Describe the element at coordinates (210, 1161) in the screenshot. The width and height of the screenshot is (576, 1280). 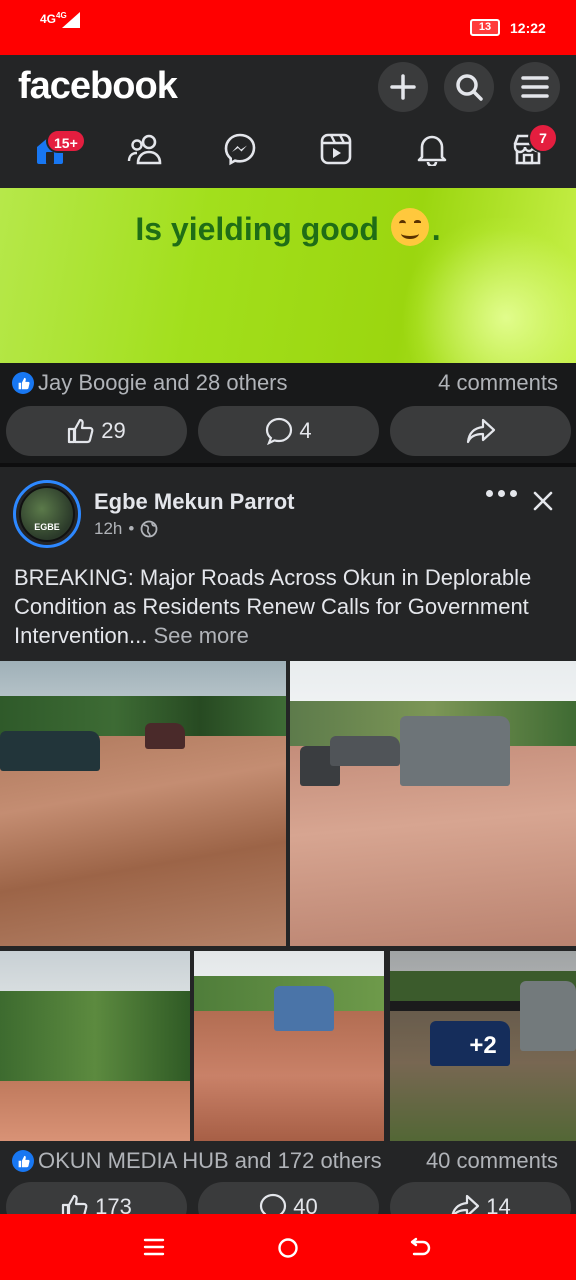
I see `reactors-text-2: OKUN MEDIA HUB and 172 others` at that location.